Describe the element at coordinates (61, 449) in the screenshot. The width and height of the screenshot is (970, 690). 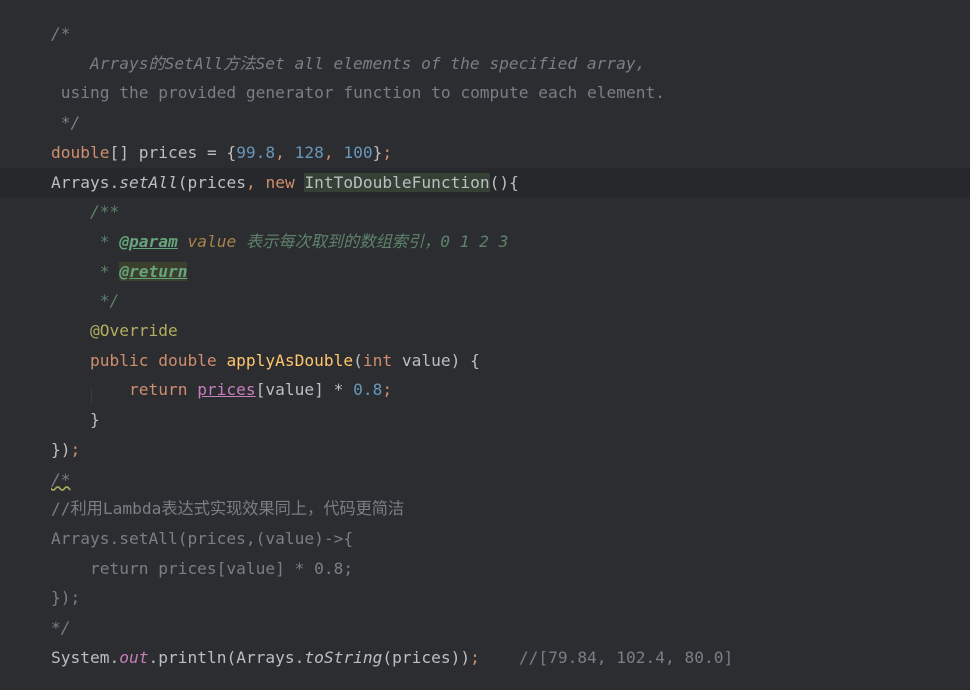
I see `code-token: })` at that location.